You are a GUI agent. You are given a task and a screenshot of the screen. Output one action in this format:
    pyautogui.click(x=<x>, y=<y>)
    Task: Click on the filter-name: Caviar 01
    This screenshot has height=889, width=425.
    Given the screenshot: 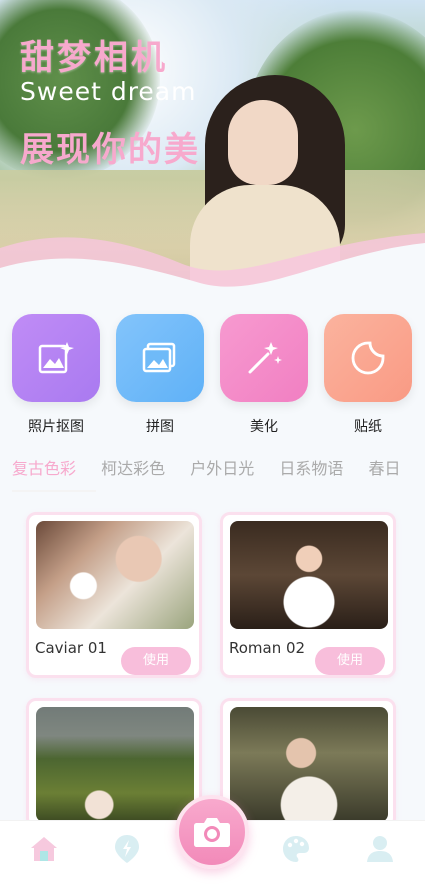 What is the action you would take?
    pyautogui.click(x=71, y=648)
    